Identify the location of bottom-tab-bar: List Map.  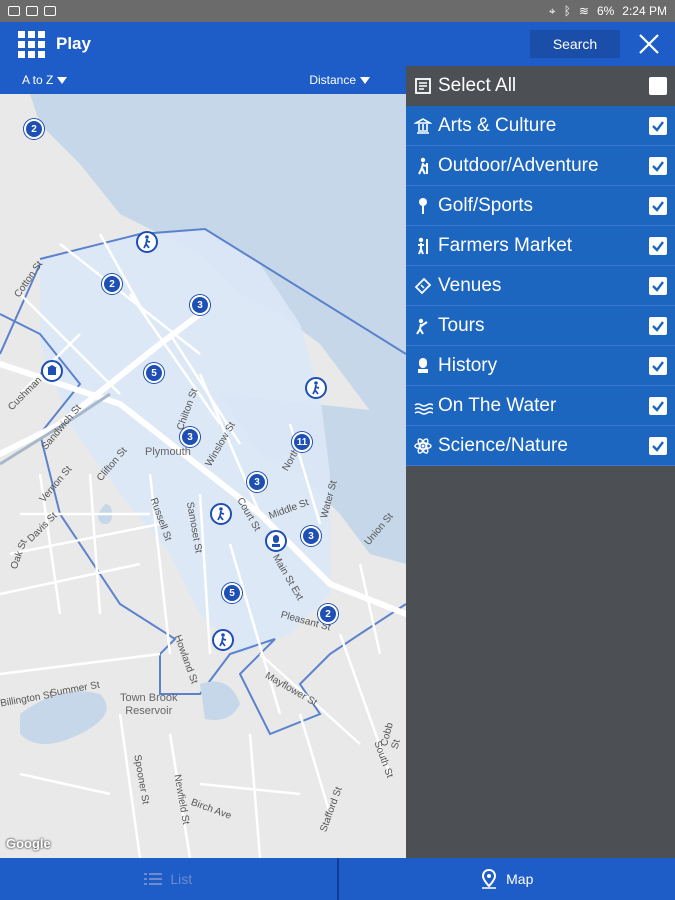
(337, 879).